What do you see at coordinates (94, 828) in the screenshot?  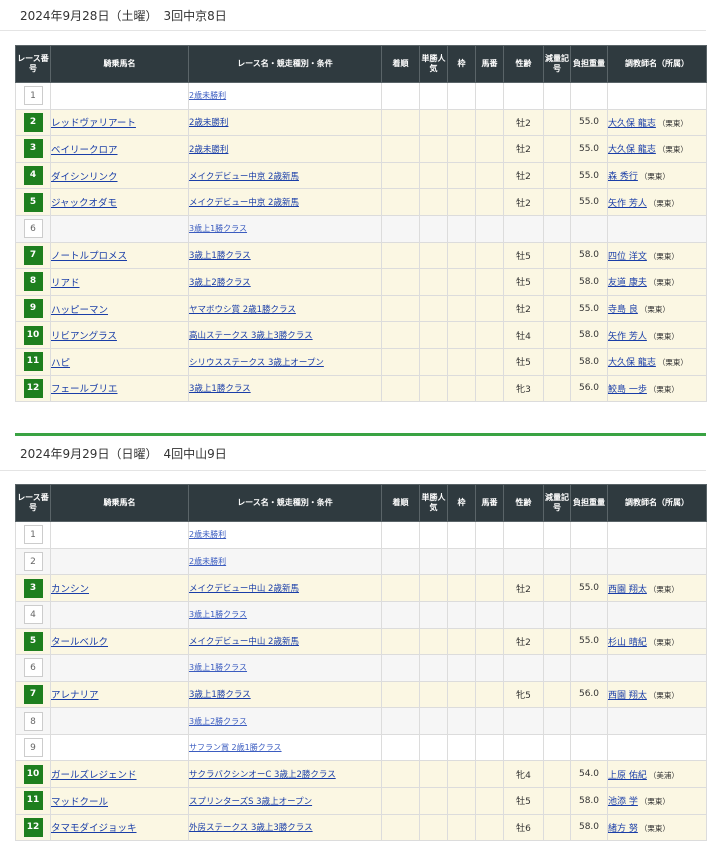 I see `horse-link: タマモダイジョッキ` at bounding box center [94, 828].